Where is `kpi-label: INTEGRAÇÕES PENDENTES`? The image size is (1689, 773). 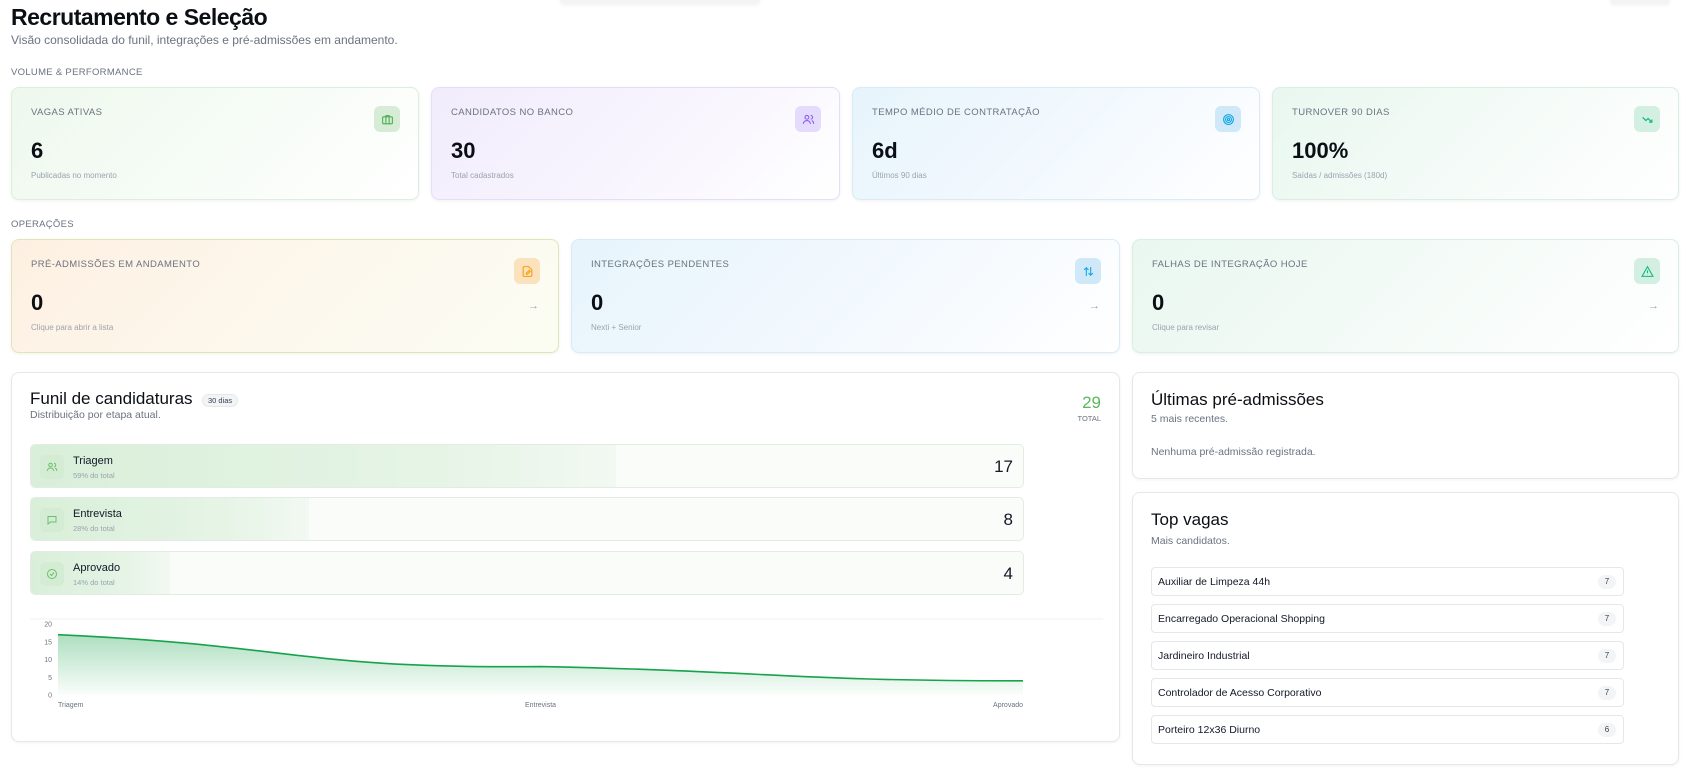 kpi-label: INTEGRAÇÕES PENDENTES is located at coordinates (660, 264).